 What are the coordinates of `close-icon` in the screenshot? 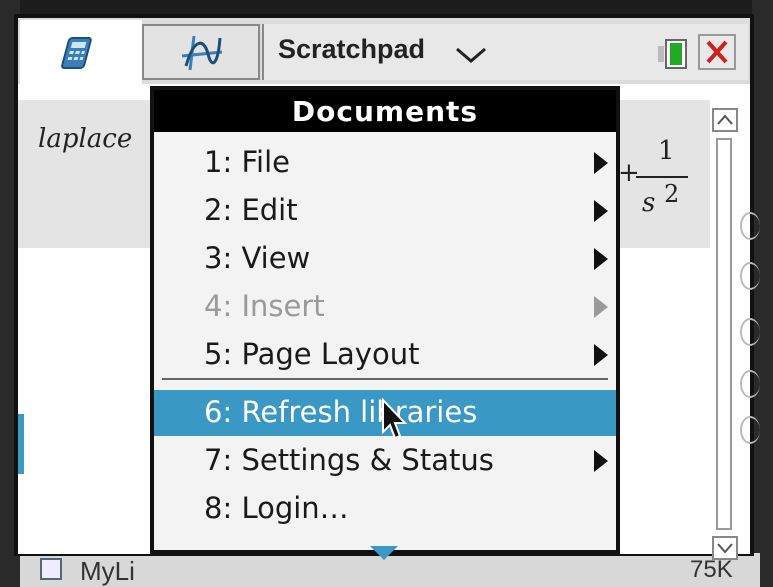 It's located at (717, 52).